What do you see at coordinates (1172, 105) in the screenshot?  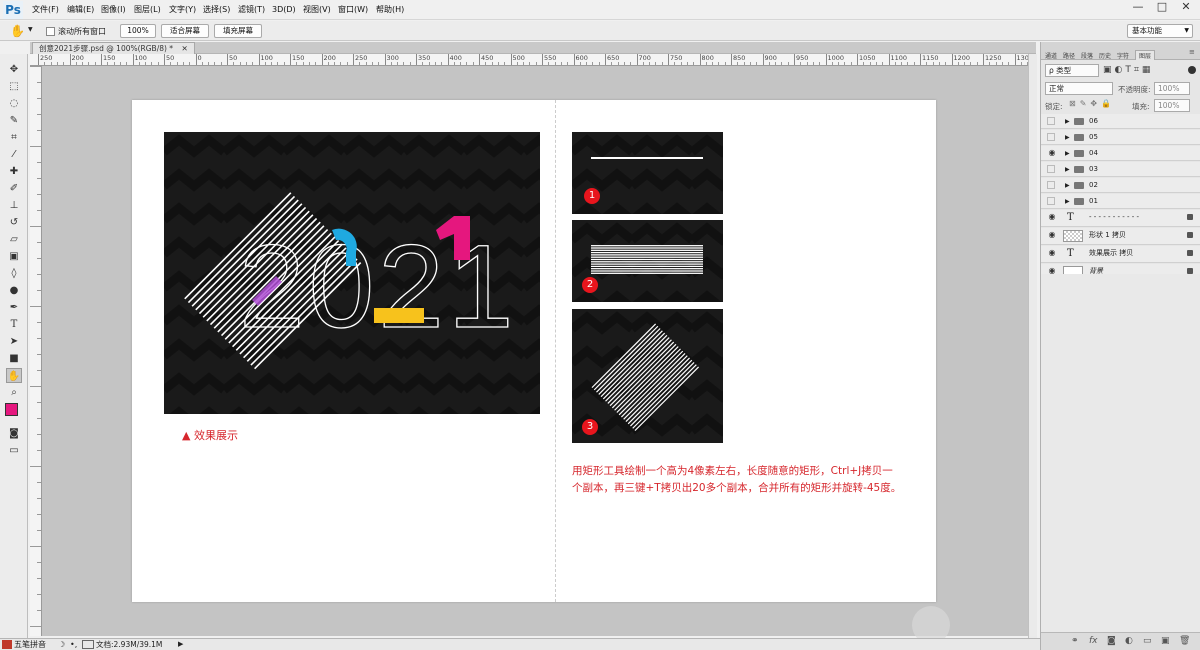 I see `fill-input: 100%` at bounding box center [1172, 105].